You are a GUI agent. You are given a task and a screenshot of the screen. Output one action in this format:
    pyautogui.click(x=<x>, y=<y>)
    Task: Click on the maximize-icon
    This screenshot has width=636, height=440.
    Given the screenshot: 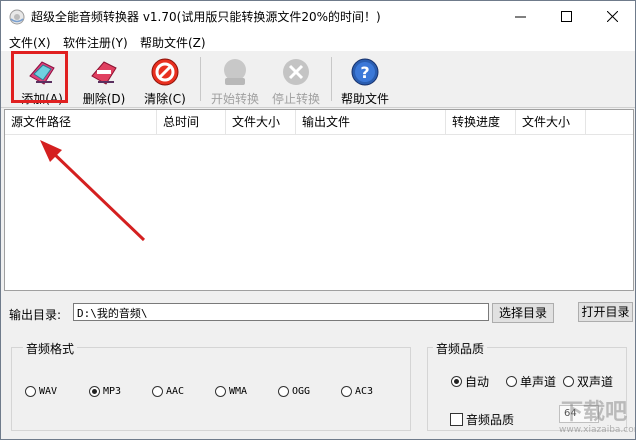 What is the action you would take?
    pyautogui.click(x=566, y=16)
    